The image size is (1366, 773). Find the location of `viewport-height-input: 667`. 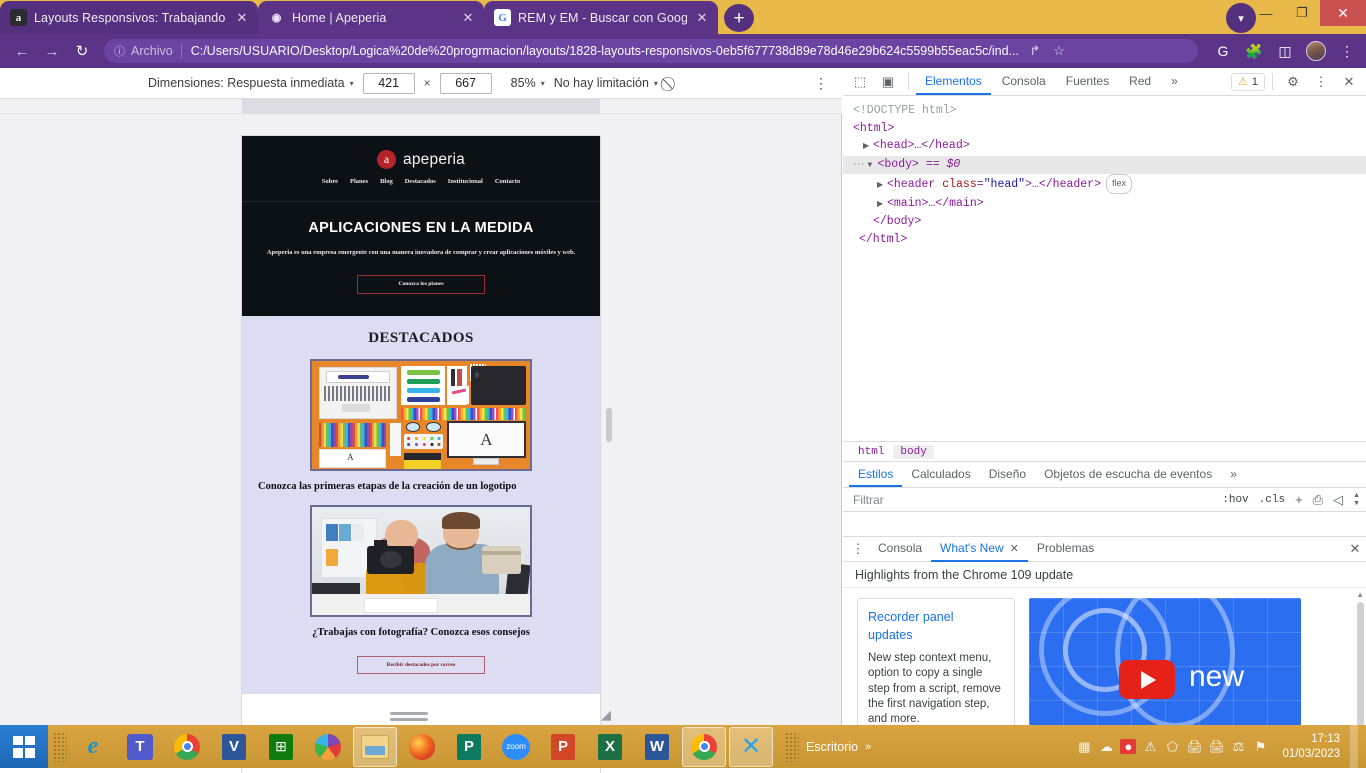

viewport-height-input: 667 is located at coordinates (466, 83).